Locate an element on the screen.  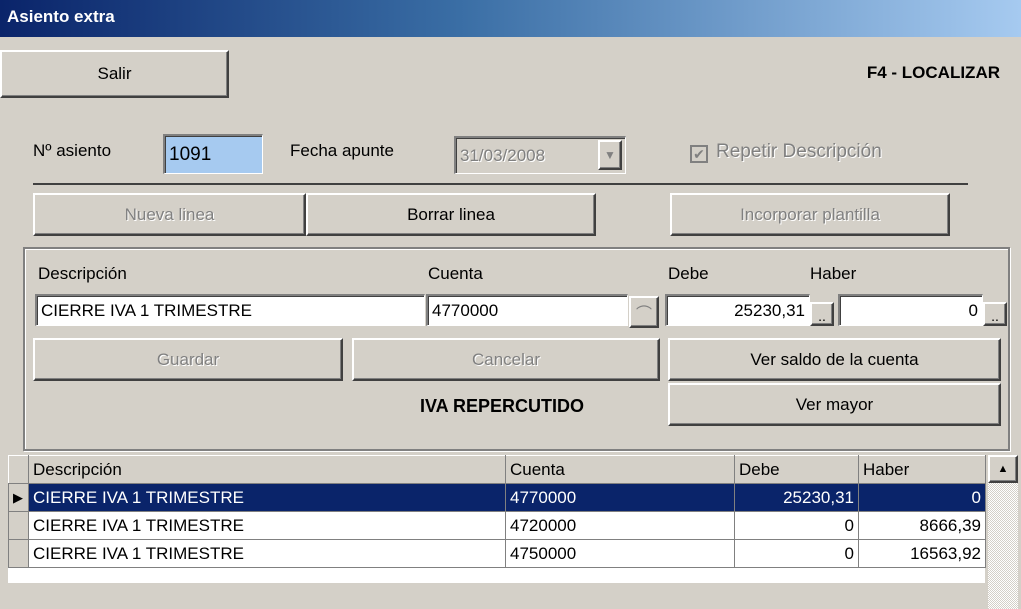
date-dropdown-button: ▼ is located at coordinates (610, 155).